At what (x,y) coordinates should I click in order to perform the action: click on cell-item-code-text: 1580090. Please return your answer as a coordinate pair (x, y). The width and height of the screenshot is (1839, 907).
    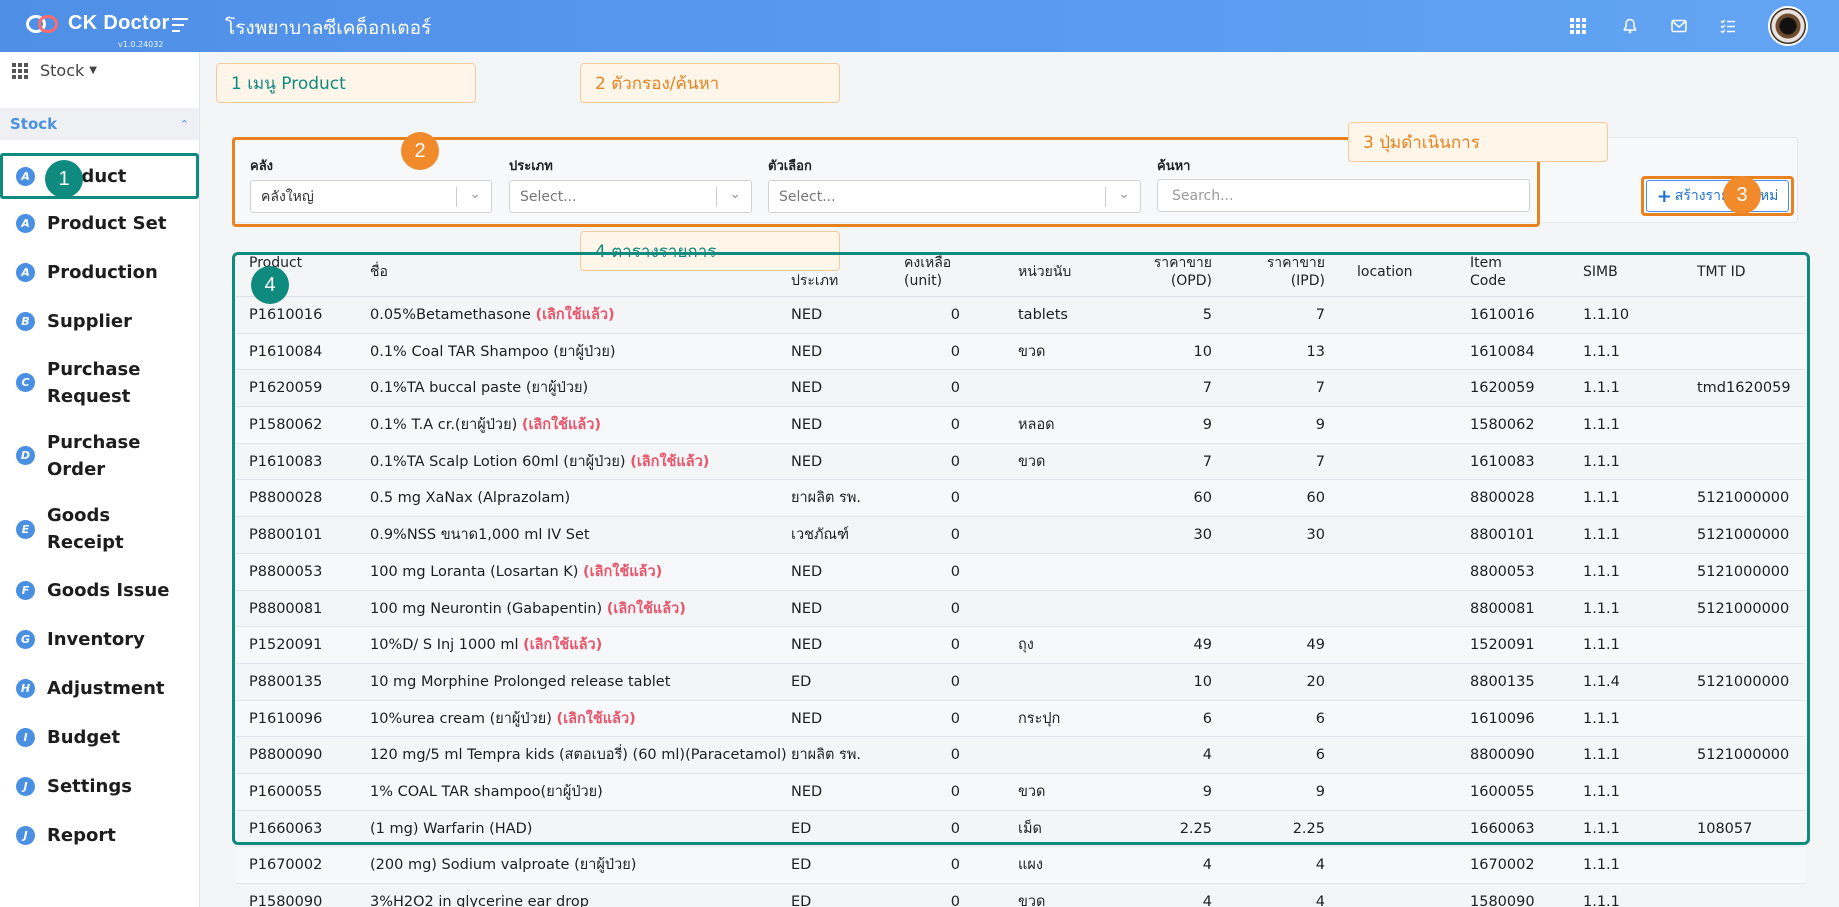
    Looking at the image, I should click on (1502, 900).